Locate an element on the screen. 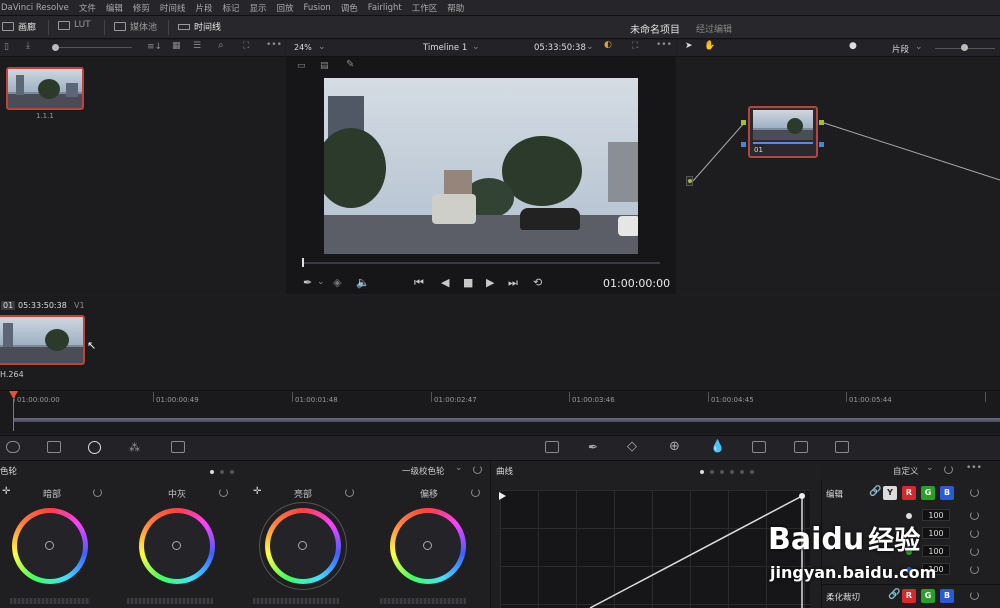 This screenshot has height=608, width=1000. fullscreen-icon: ⛶ is located at coordinates (635, 46).